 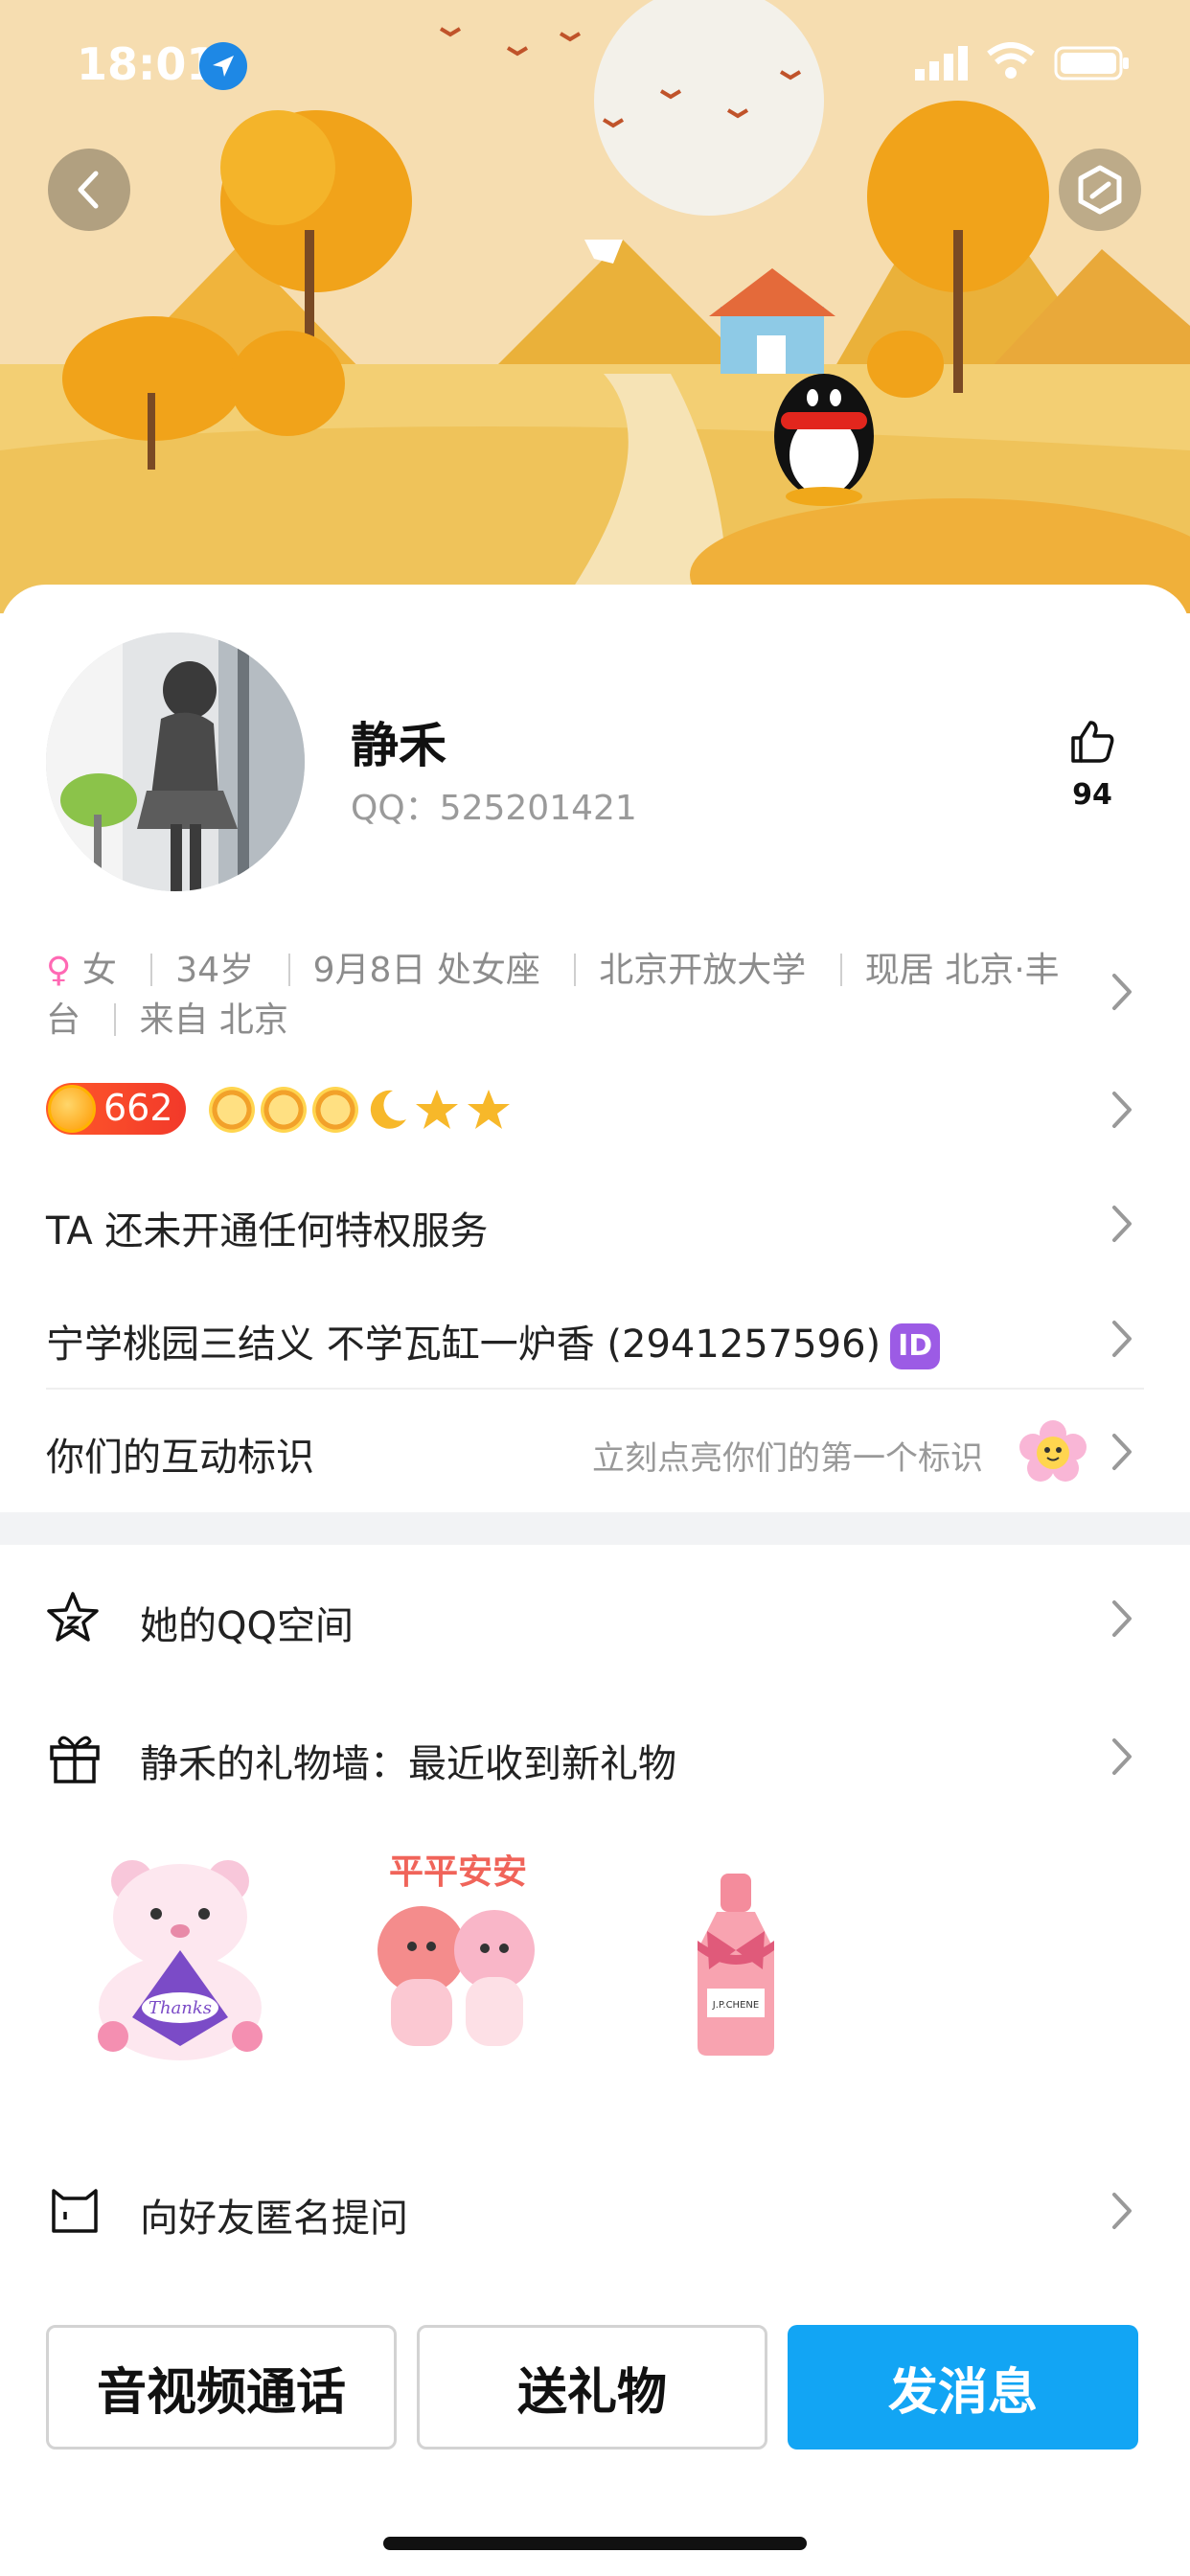 I want to click on anonymous-question-icon, so click(x=75, y=2211).